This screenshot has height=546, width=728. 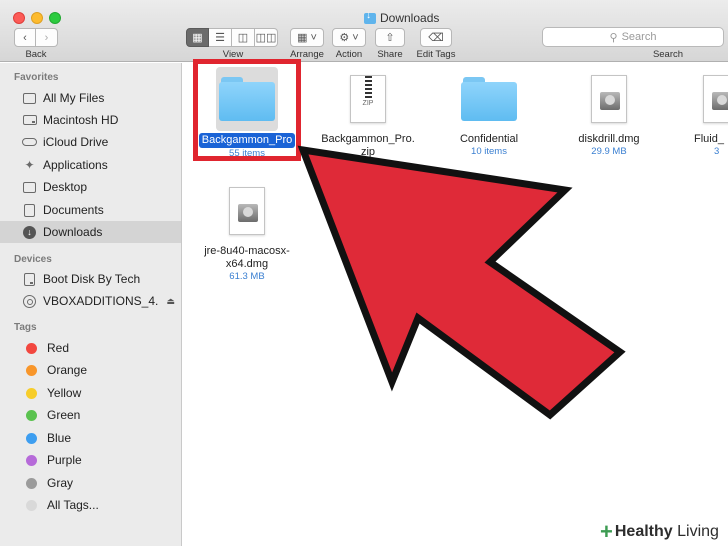 What do you see at coordinates (662, 532) in the screenshot?
I see `healthy-living-watermark: + Healthy Living` at bounding box center [662, 532].